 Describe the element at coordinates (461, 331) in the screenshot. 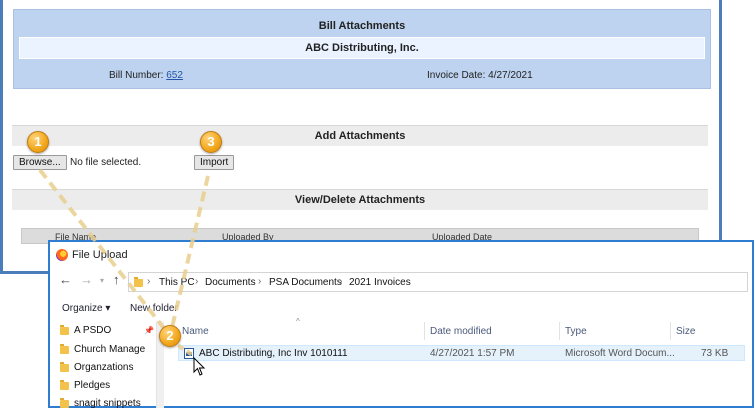

I see `column-date-modified: Date modified` at that location.